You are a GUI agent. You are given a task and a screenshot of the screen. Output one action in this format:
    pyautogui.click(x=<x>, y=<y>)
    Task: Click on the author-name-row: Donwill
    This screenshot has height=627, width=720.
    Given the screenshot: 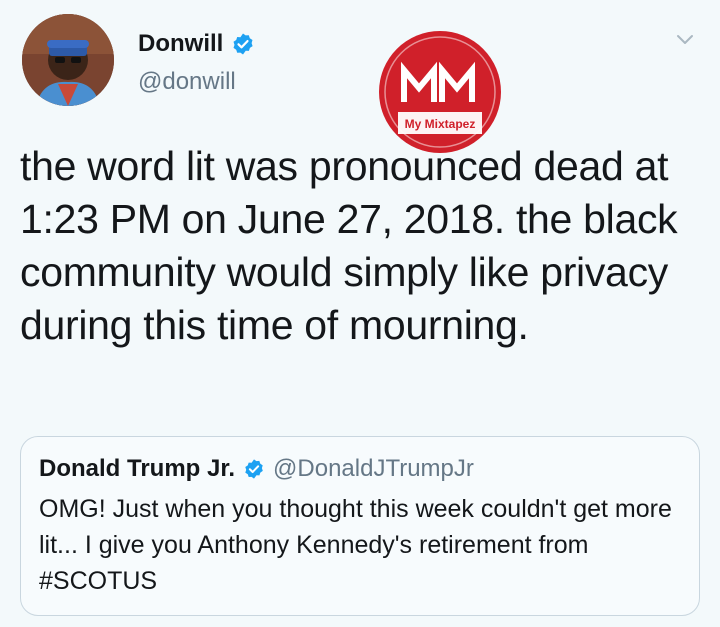 What is the action you would take?
    pyautogui.click(x=196, y=44)
    